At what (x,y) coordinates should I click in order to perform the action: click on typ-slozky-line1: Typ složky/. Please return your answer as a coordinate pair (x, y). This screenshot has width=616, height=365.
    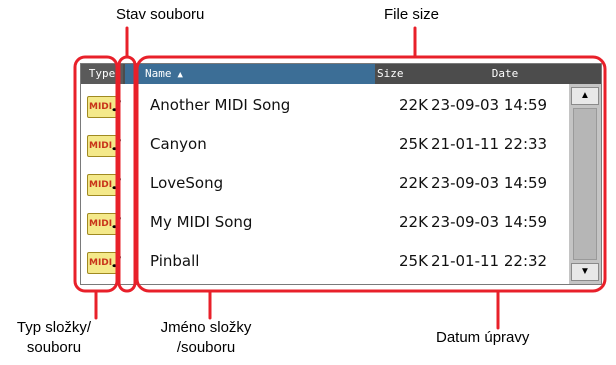
    Looking at the image, I should click on (54, 327).